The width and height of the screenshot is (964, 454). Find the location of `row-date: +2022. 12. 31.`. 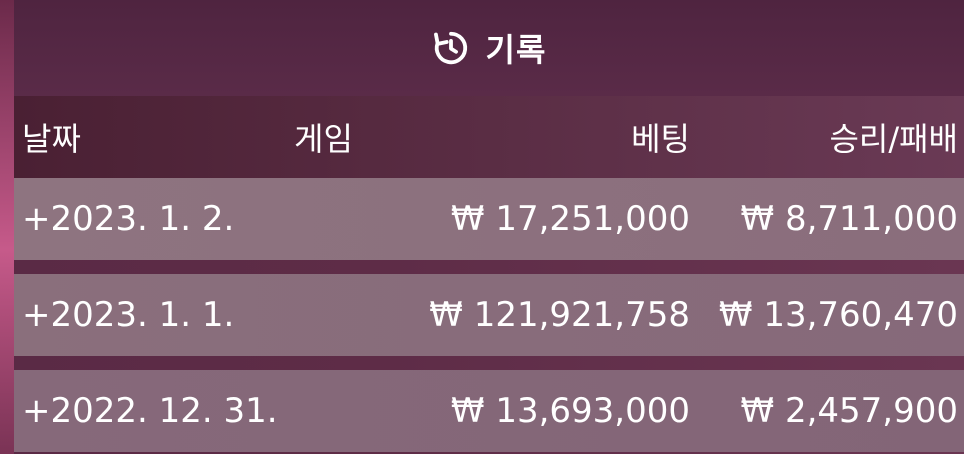

row-date: +2022. 12. 31. is located at coordinates (150, 411).